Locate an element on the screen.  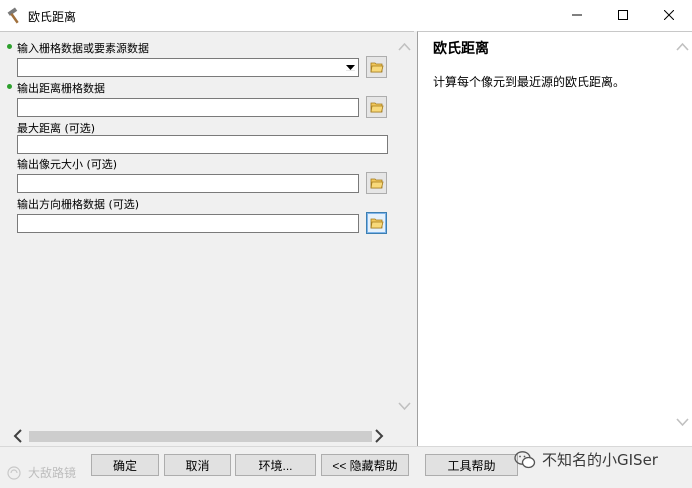
watermark-right-text: 不知名的小GISer is located at coordinates (600, 460).